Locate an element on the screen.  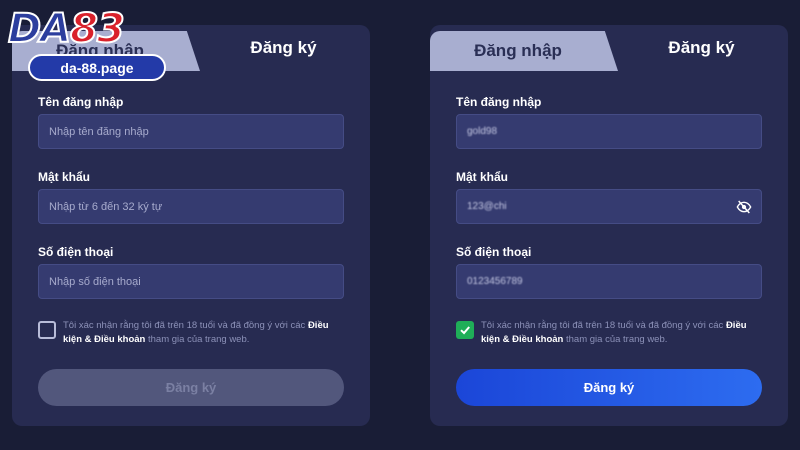
logo-domain-badge: da-88.page is located at coordinates (97, 67).